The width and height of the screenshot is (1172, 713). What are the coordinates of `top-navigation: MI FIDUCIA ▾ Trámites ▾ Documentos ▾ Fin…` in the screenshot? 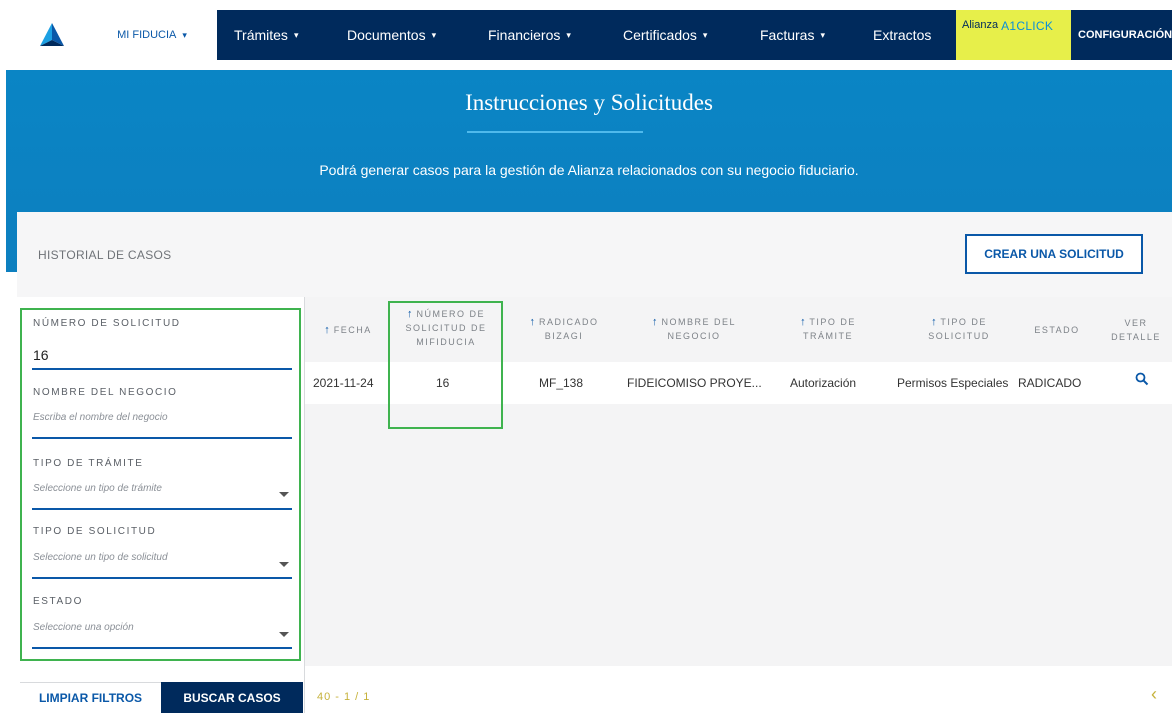 It's located at (586, 35).